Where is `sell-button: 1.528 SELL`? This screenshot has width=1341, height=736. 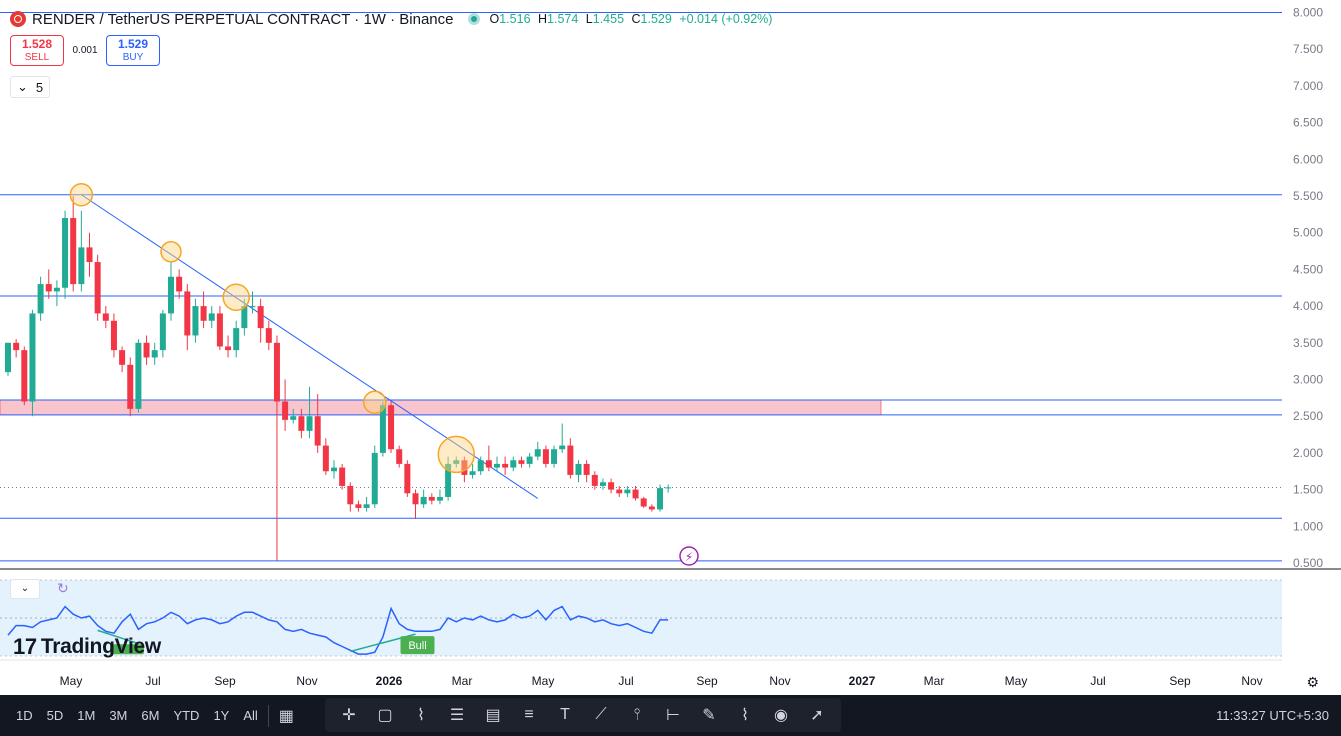
sell-button: 1.528 SELL is located at coordinates (37, 50).